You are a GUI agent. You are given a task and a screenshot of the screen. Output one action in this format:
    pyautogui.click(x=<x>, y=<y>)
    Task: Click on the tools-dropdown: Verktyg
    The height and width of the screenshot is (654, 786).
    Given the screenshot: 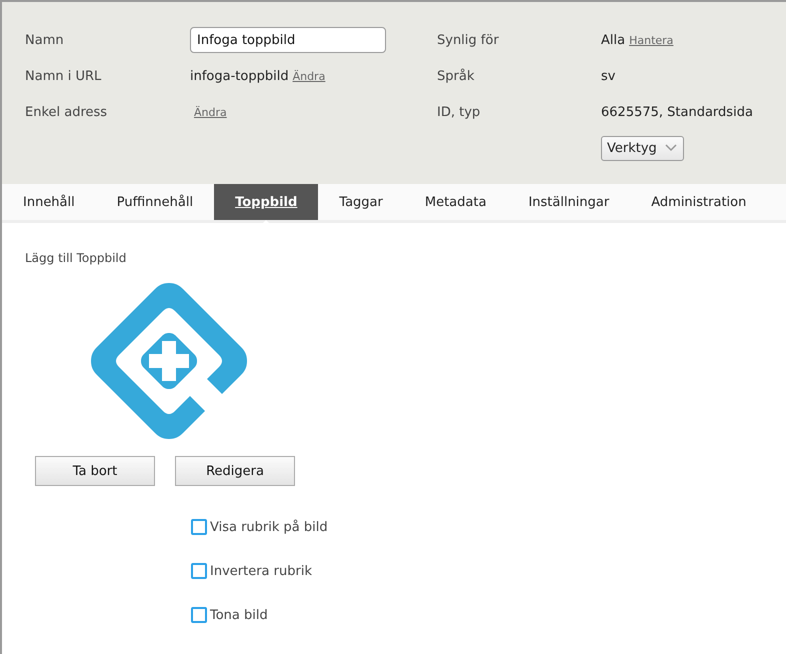 What is the action you would take?
    pyautogui.click(x=642, y=148)
    